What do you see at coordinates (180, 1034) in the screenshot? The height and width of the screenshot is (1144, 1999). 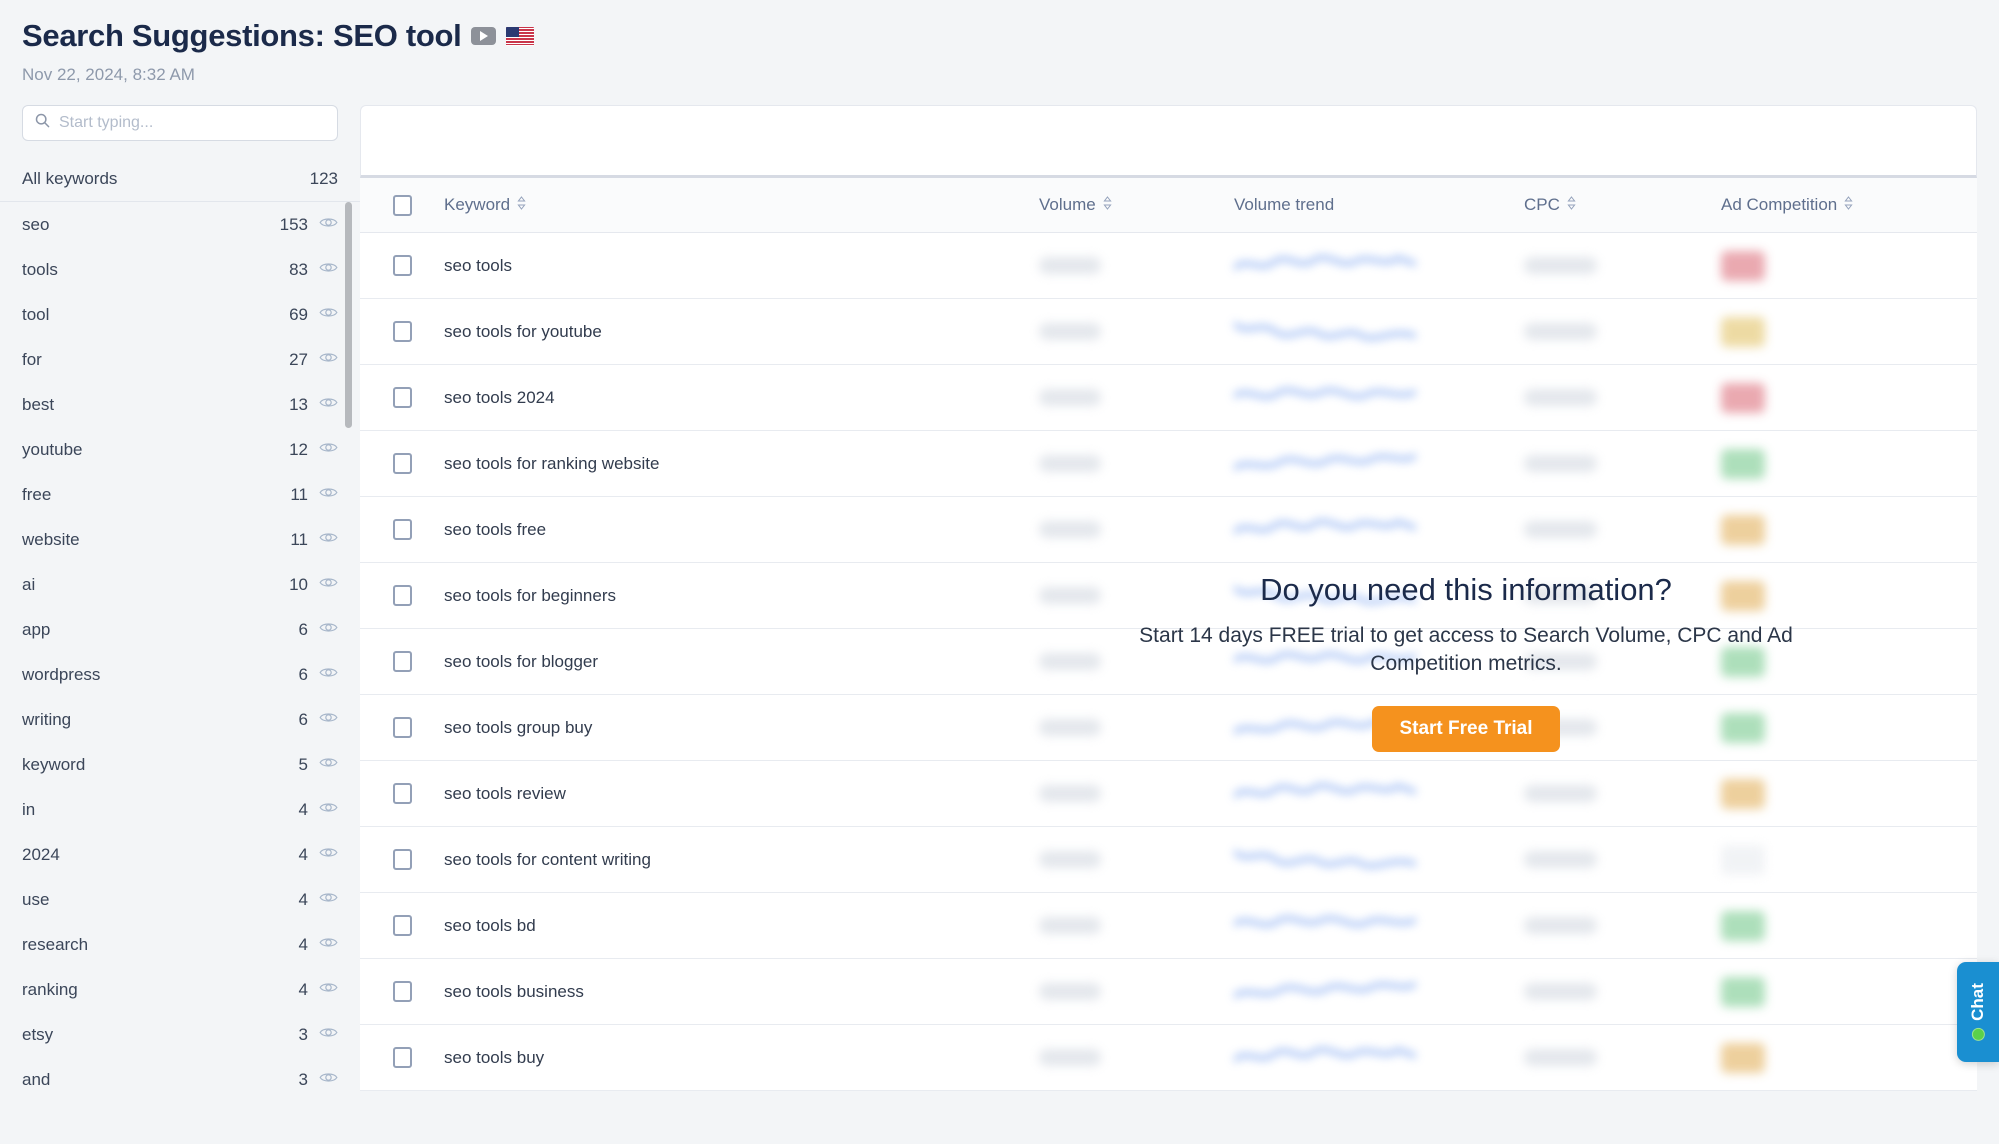 I see `sidebar-keyword-row: etsy 3` at bounding box center [180, 1034].